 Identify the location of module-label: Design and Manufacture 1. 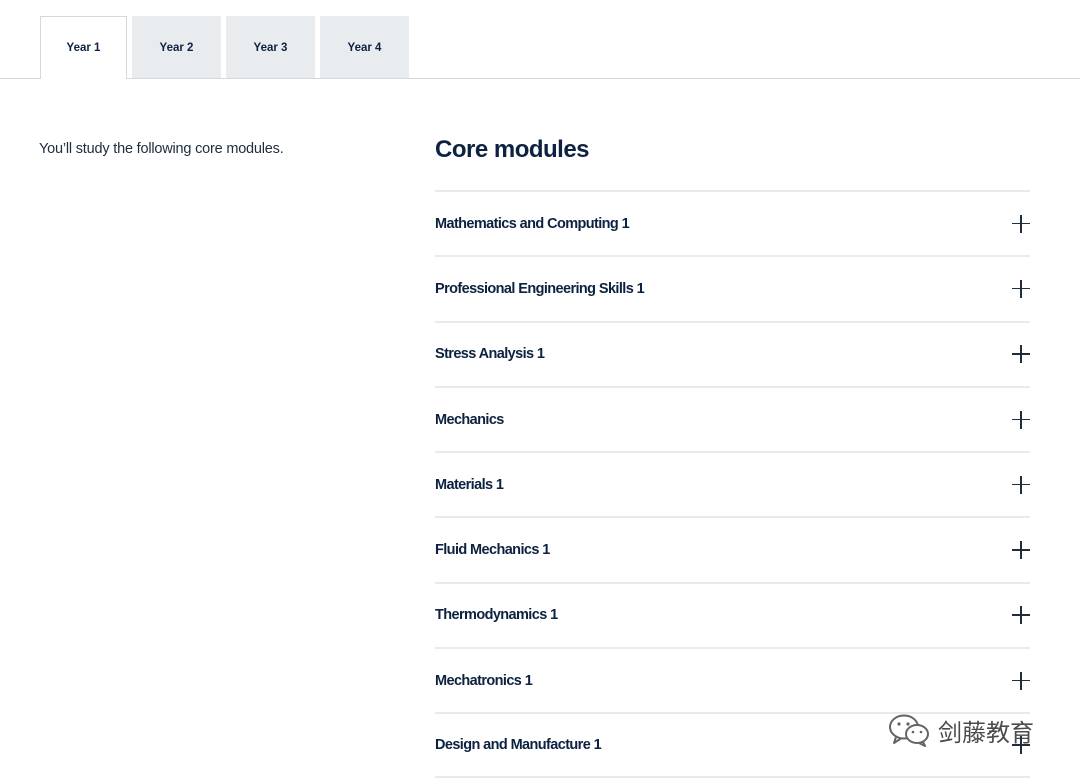
(518, 745).